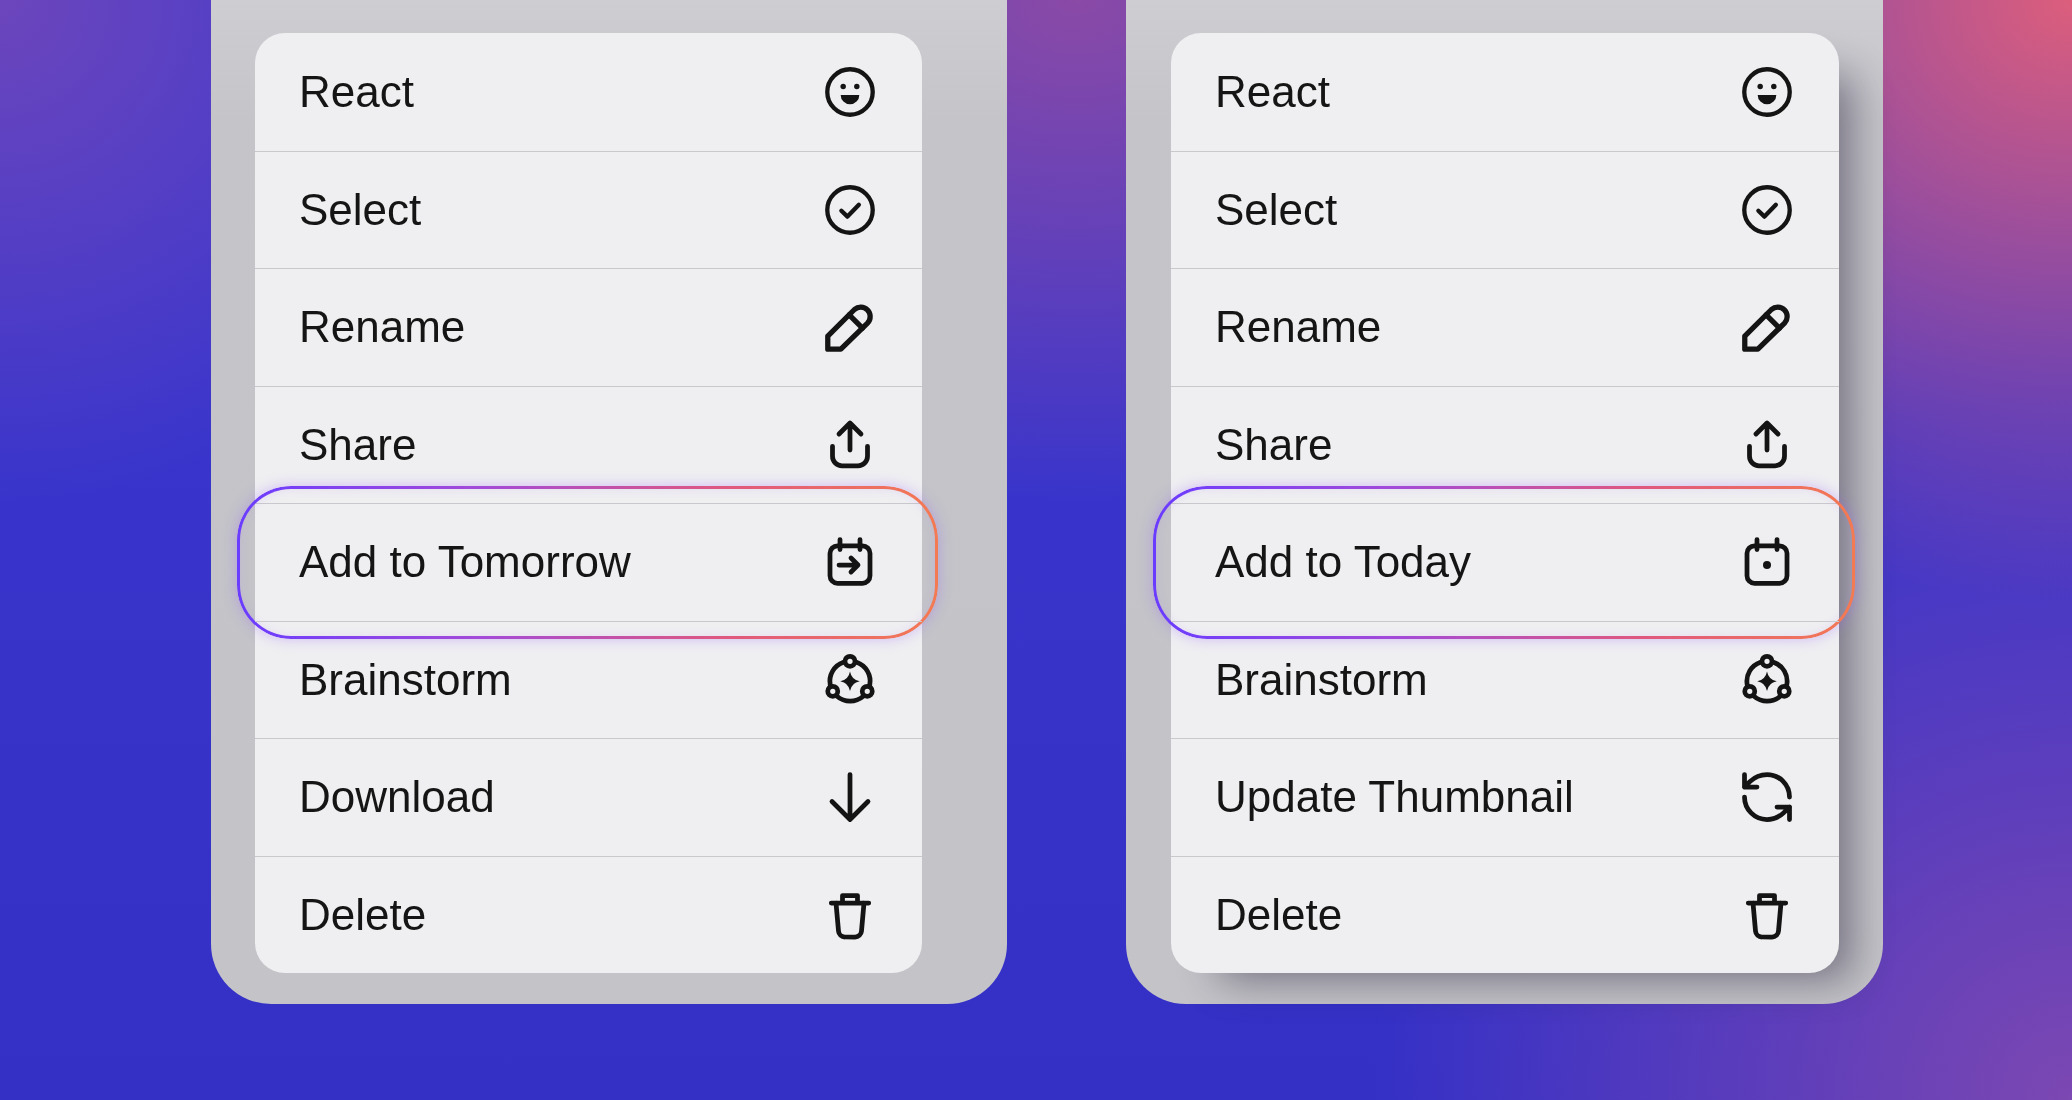 Image resolution: width=2072 pixels, height=1100 pixels. I want to click on calendar-dot-icon, so click(1767, 562).